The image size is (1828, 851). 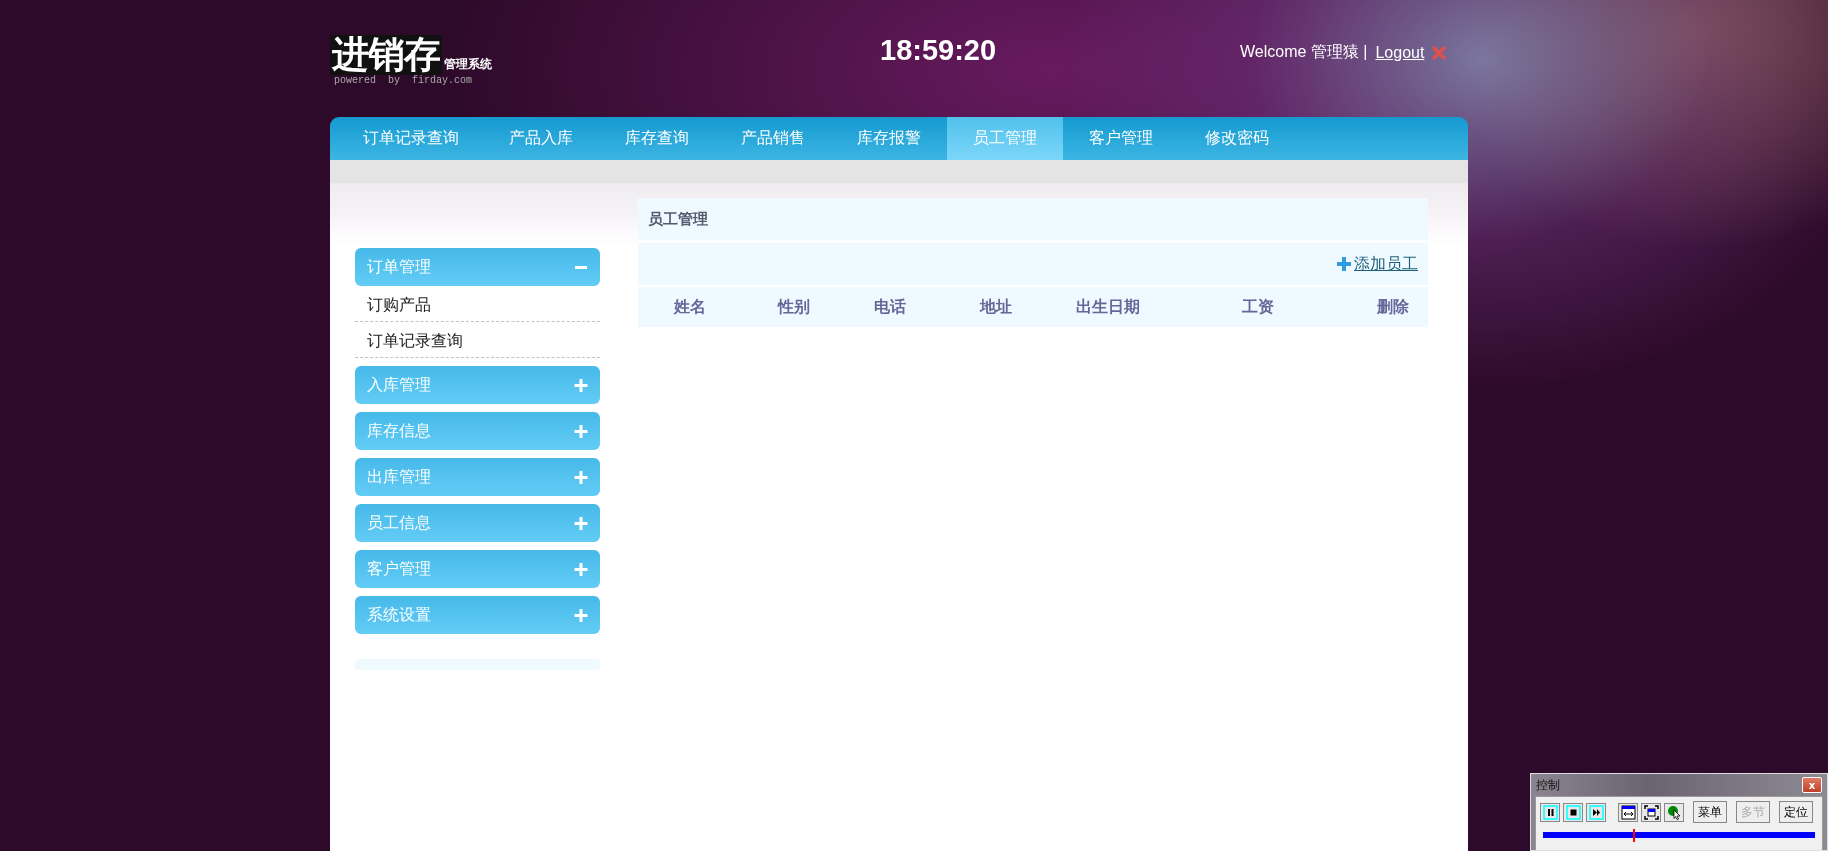 I want to click on logout-link: Logout, so click(x=1400, y=52).